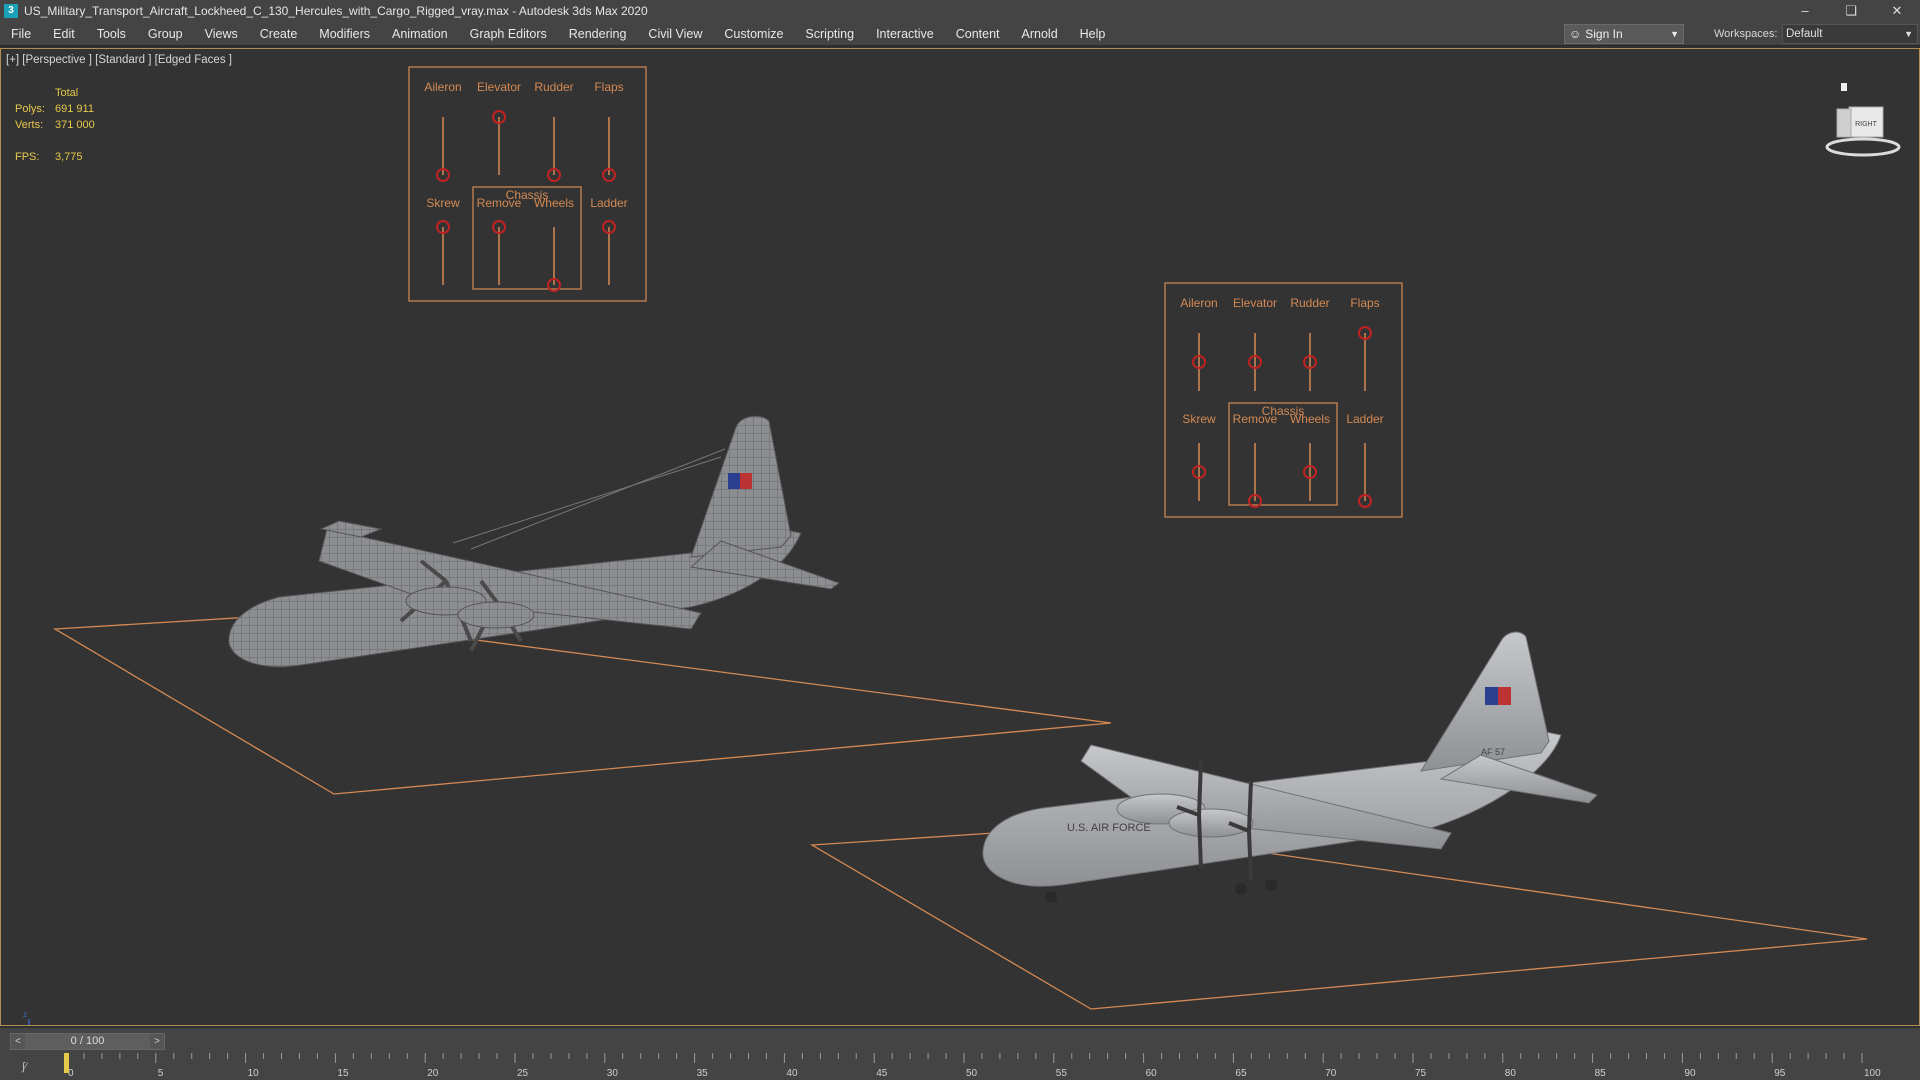 Image resolution: width=1920 pixels, height=1080 pixels. Describe the element at coordinates (21, 34) in the screenshot. I see `menu-file: File` at that location.